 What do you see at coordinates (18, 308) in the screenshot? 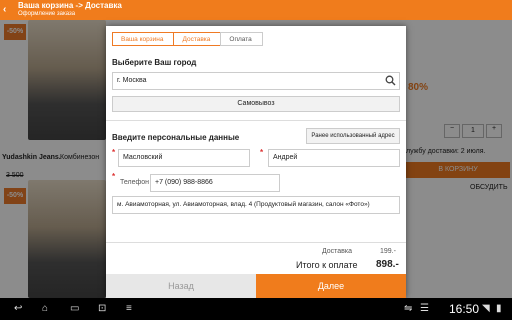
I see `back-nav-icon: ↩` at bounding box center [18, 308].